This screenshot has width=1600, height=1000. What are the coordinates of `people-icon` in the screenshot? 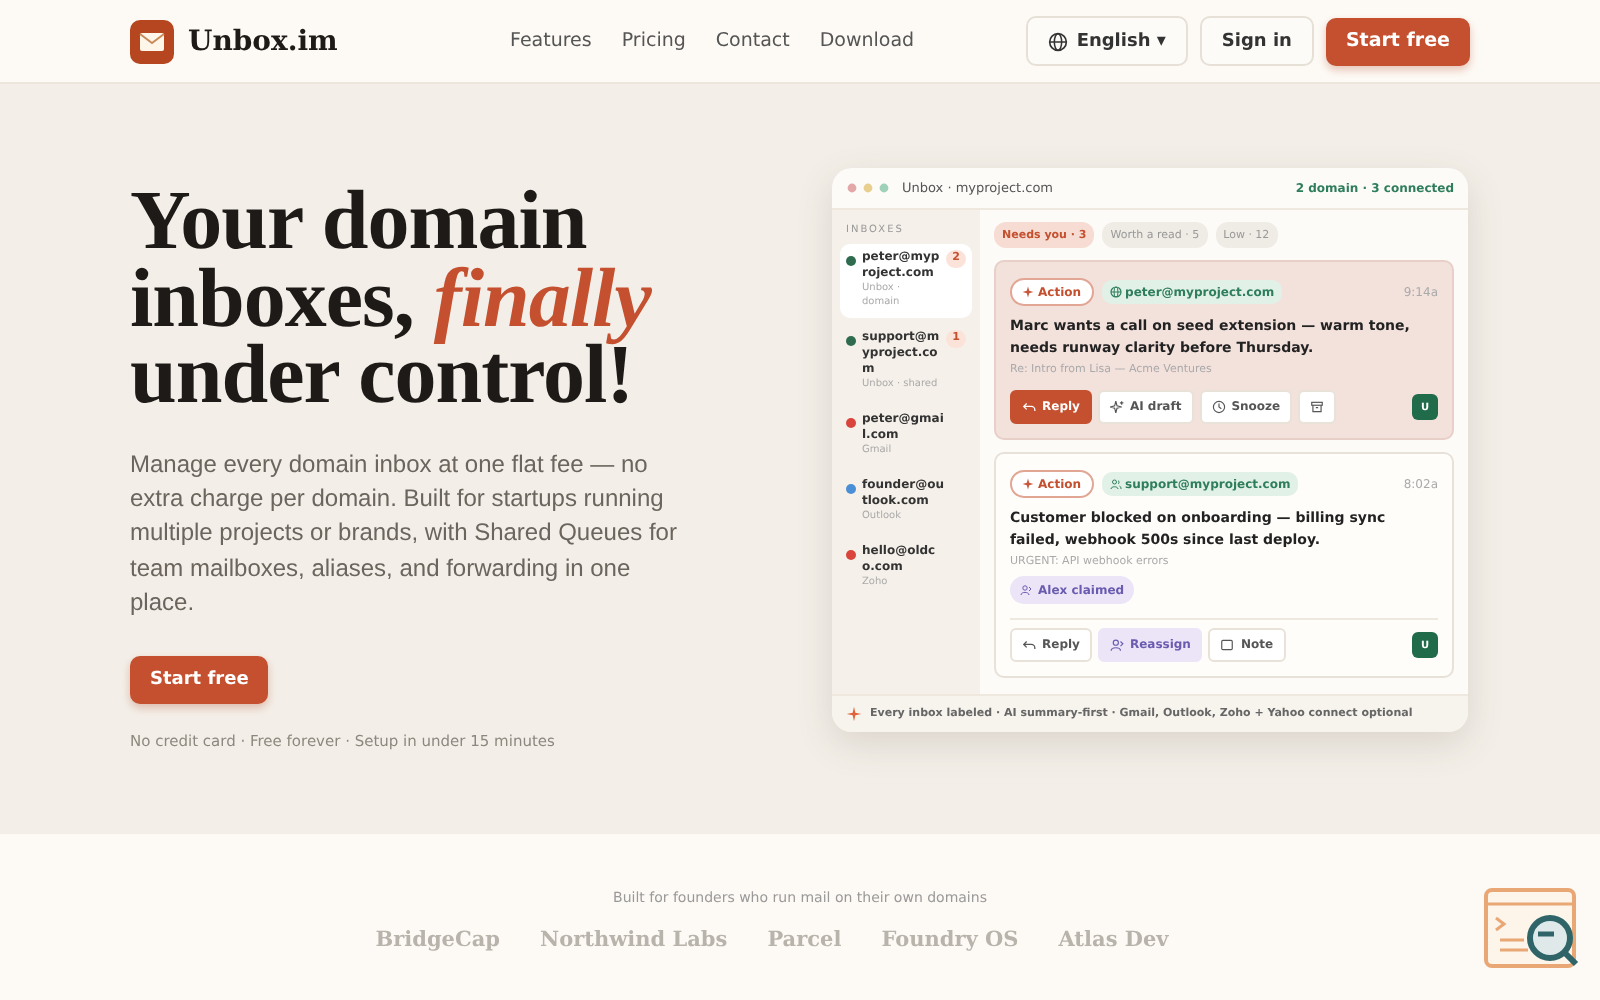 It's located at (1115, 484).